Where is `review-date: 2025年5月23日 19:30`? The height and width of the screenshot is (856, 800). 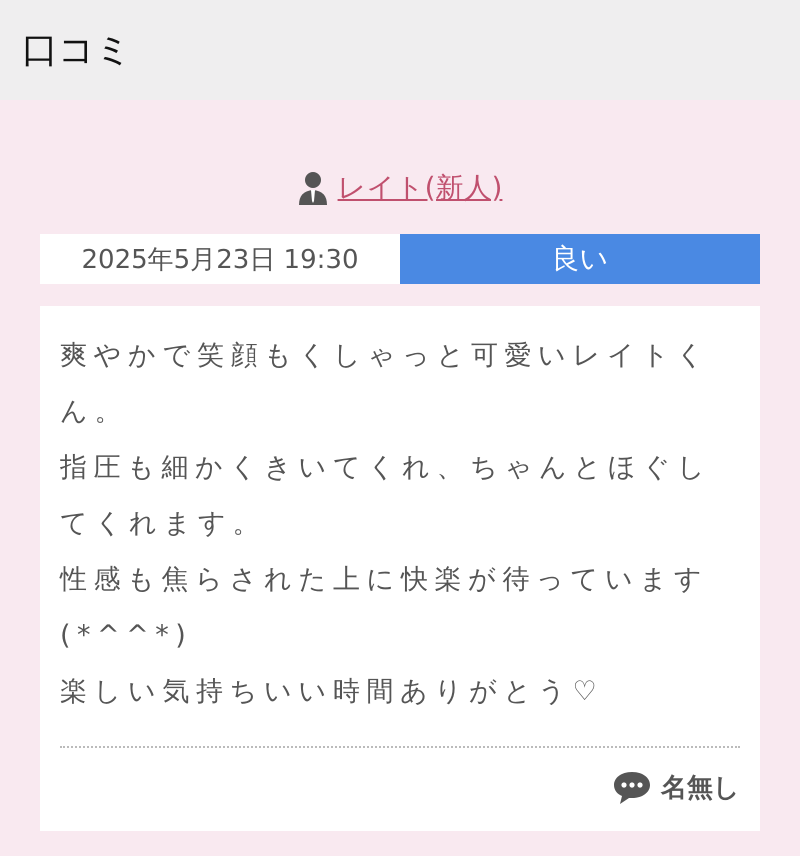 review-date: 2025年5月23日 19:30 is located at coordinates (220, 259).